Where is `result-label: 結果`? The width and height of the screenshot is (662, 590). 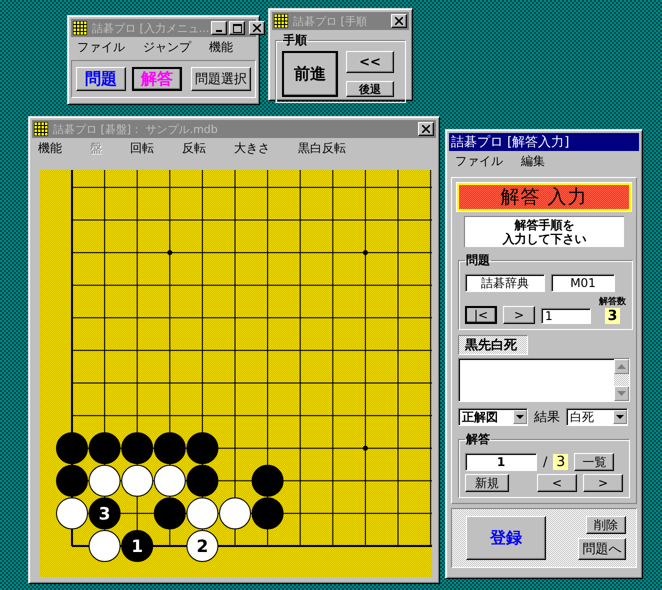 result-label: 結果 is located at coordinates (547, 417).